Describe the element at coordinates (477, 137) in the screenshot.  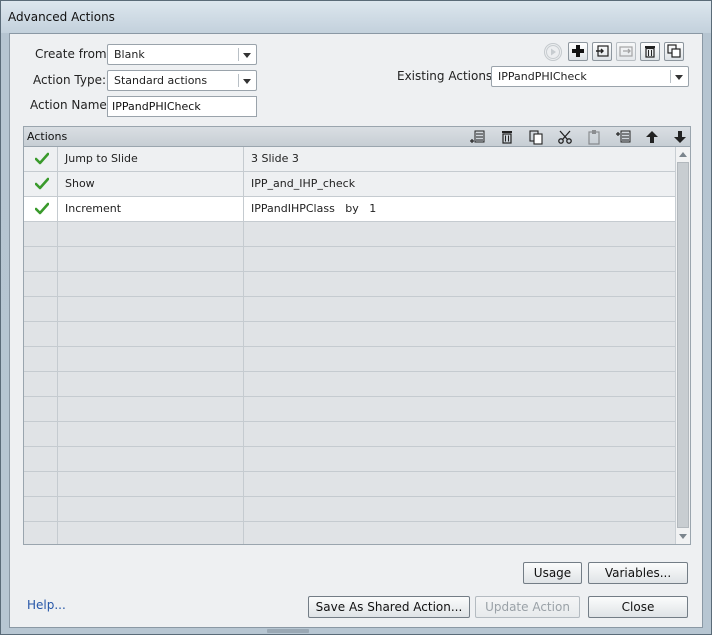
I see `insert-row-icon` at that location.